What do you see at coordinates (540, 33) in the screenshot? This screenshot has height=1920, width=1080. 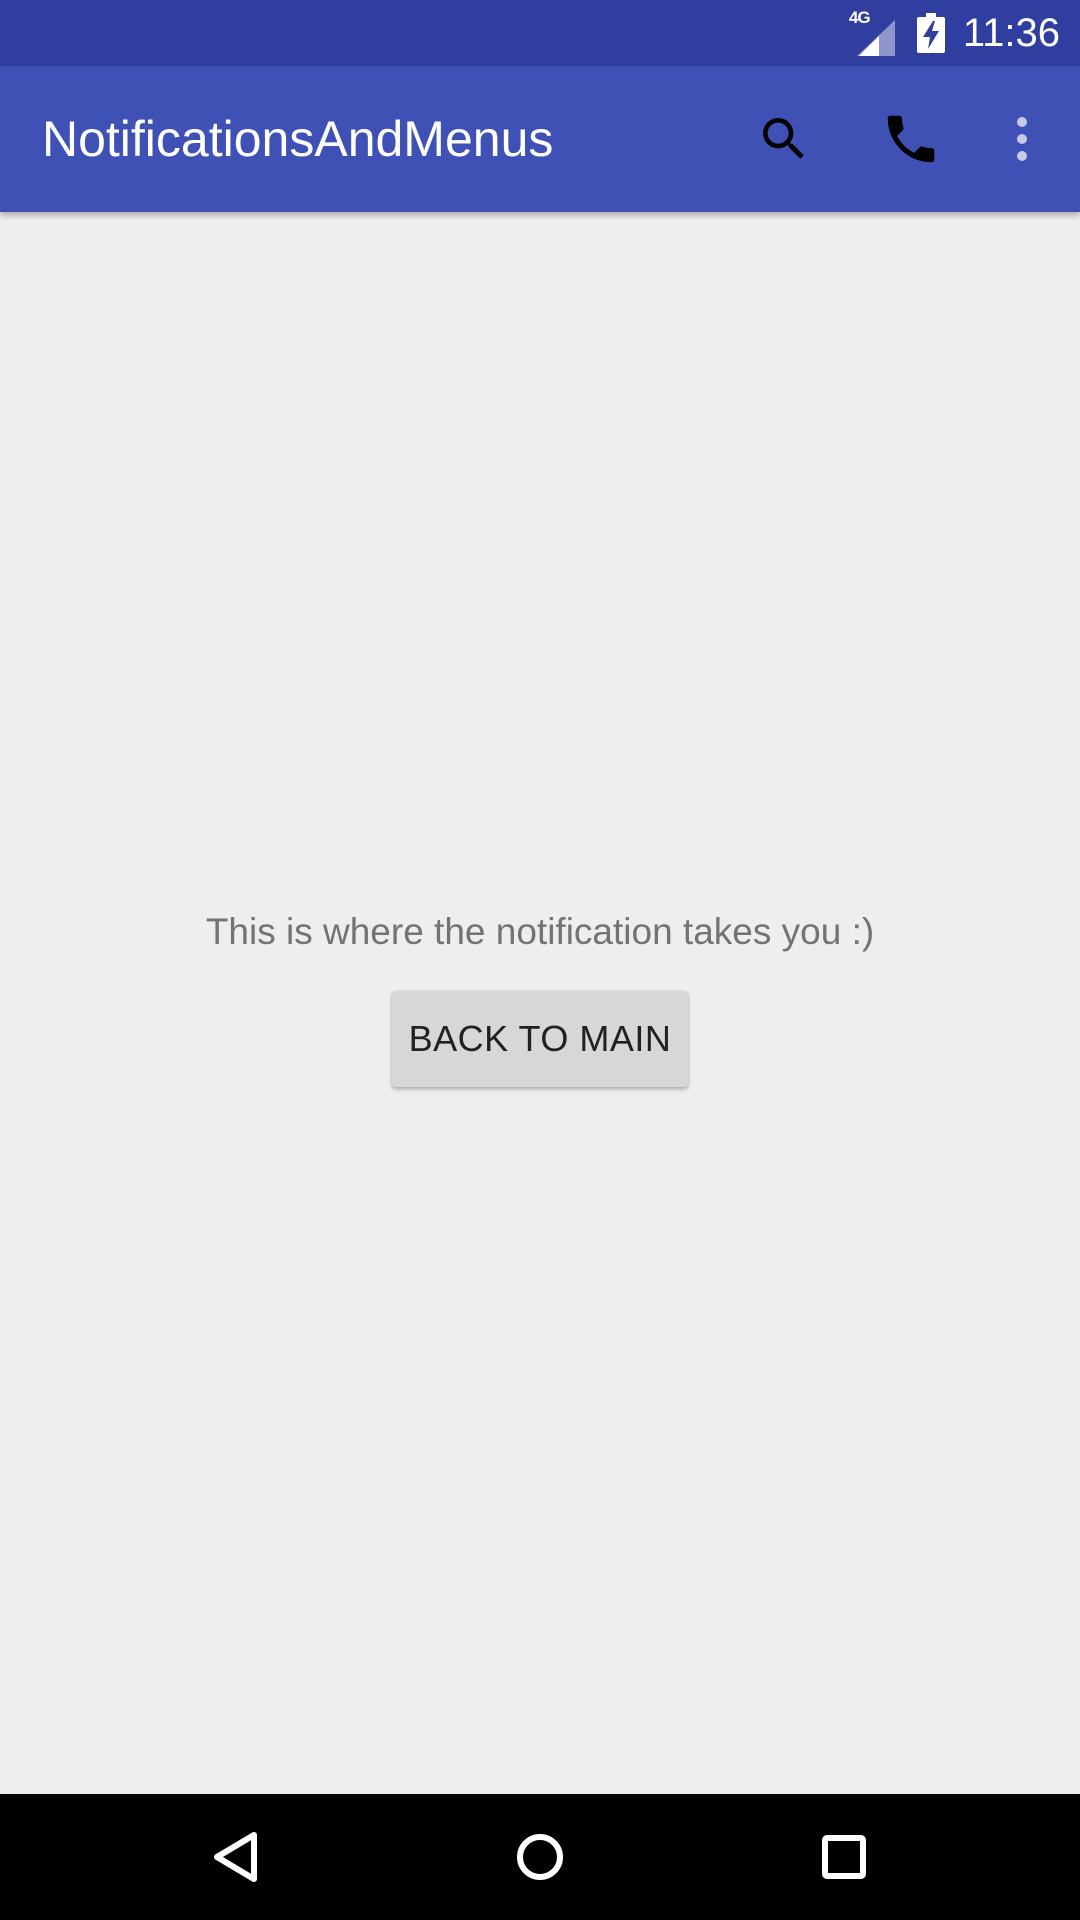 I see `status-bar: 4G 11:36` at bounding box center [540, 33].